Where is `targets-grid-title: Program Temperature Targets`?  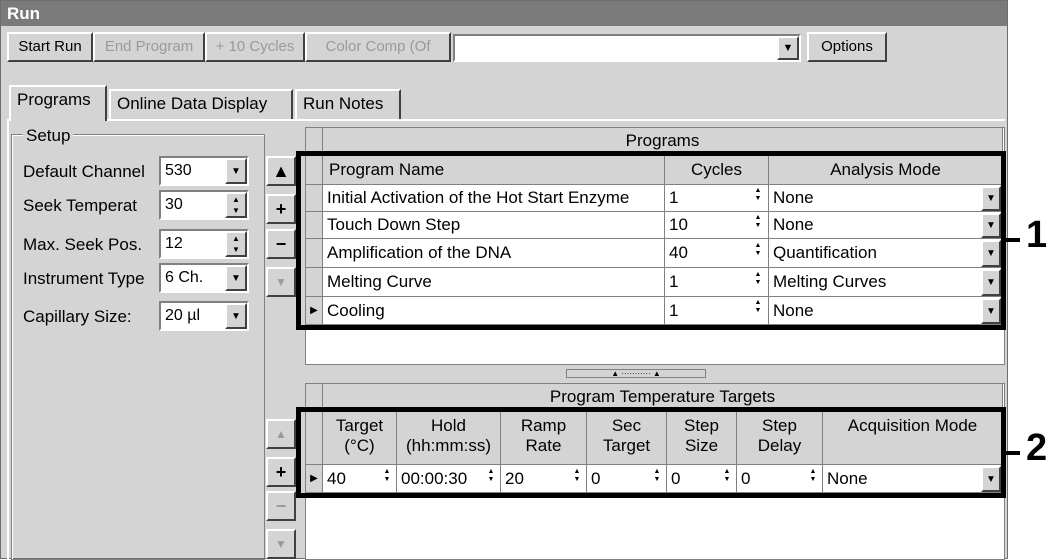
targets-grid-title: Program Temperature Targets is located at coordinates (663, 397).